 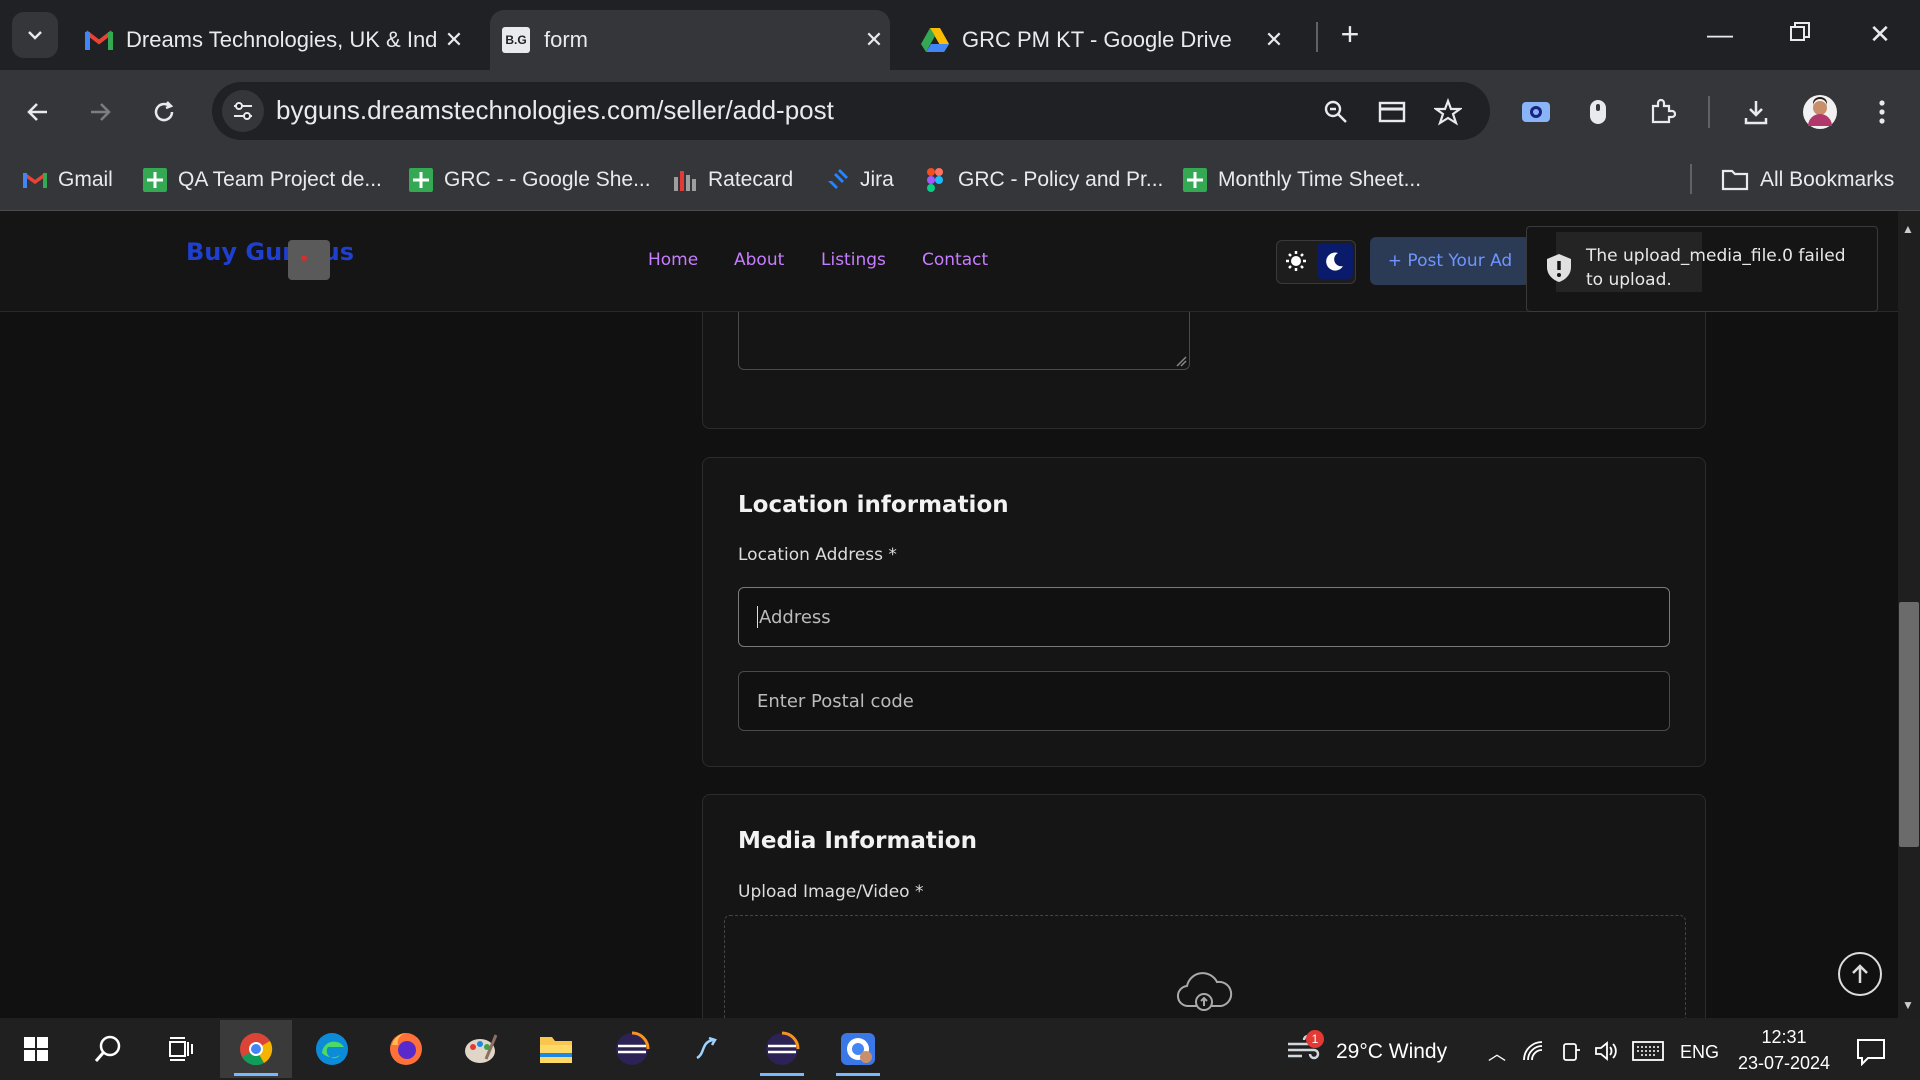 What do you see at coordinates (1450, 261) in the screenshot?
I see `post-your-ad-button: + Post Your Ad` at bounding box center [1450, 261].